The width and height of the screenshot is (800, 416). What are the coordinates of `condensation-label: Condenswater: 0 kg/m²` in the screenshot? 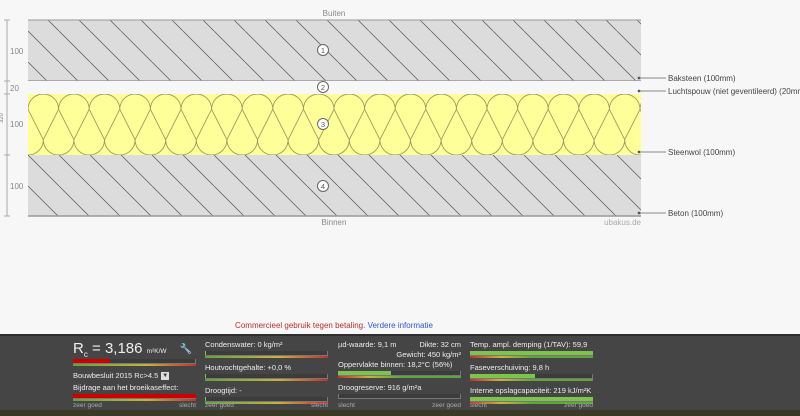 It's located at (244, 344).